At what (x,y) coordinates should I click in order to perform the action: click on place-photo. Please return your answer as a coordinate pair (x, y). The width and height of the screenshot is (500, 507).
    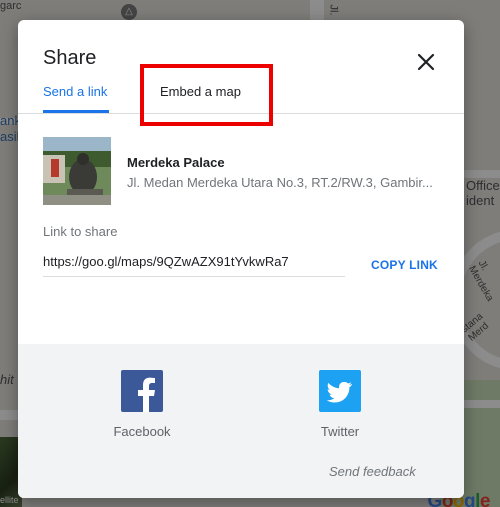
    Looking at the image, I should click on (77, 171).